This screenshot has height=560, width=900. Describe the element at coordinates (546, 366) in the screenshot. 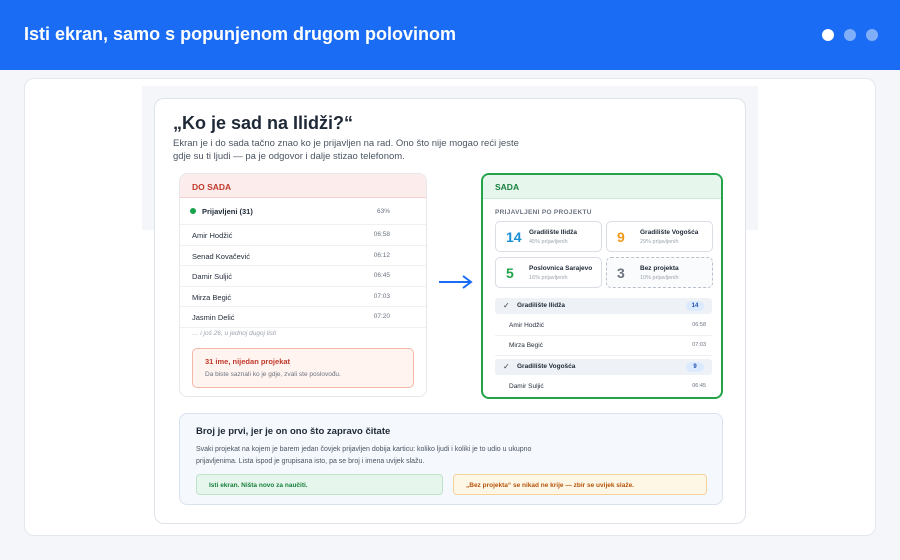

I see `group-name: Gradilište Vogošća` at that location.